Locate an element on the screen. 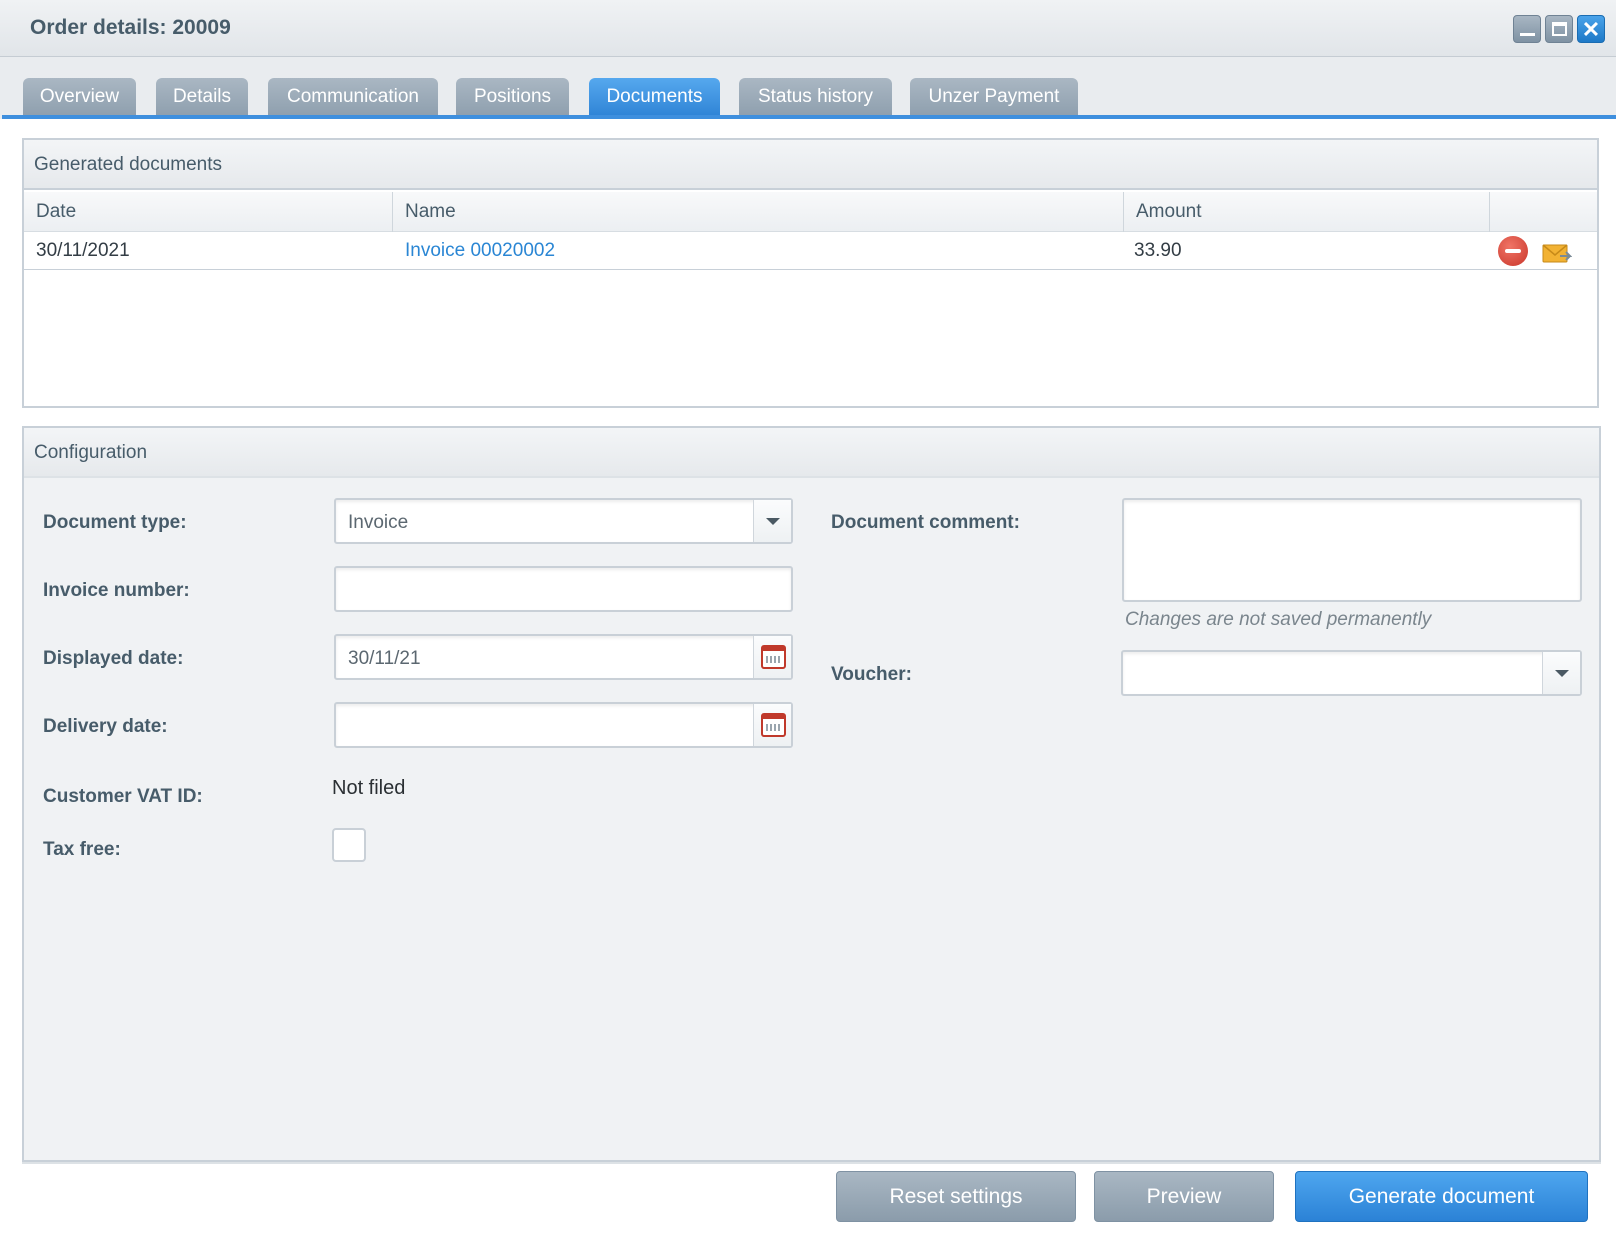  tax-free-checkbox is located at coordinates (349, 845).